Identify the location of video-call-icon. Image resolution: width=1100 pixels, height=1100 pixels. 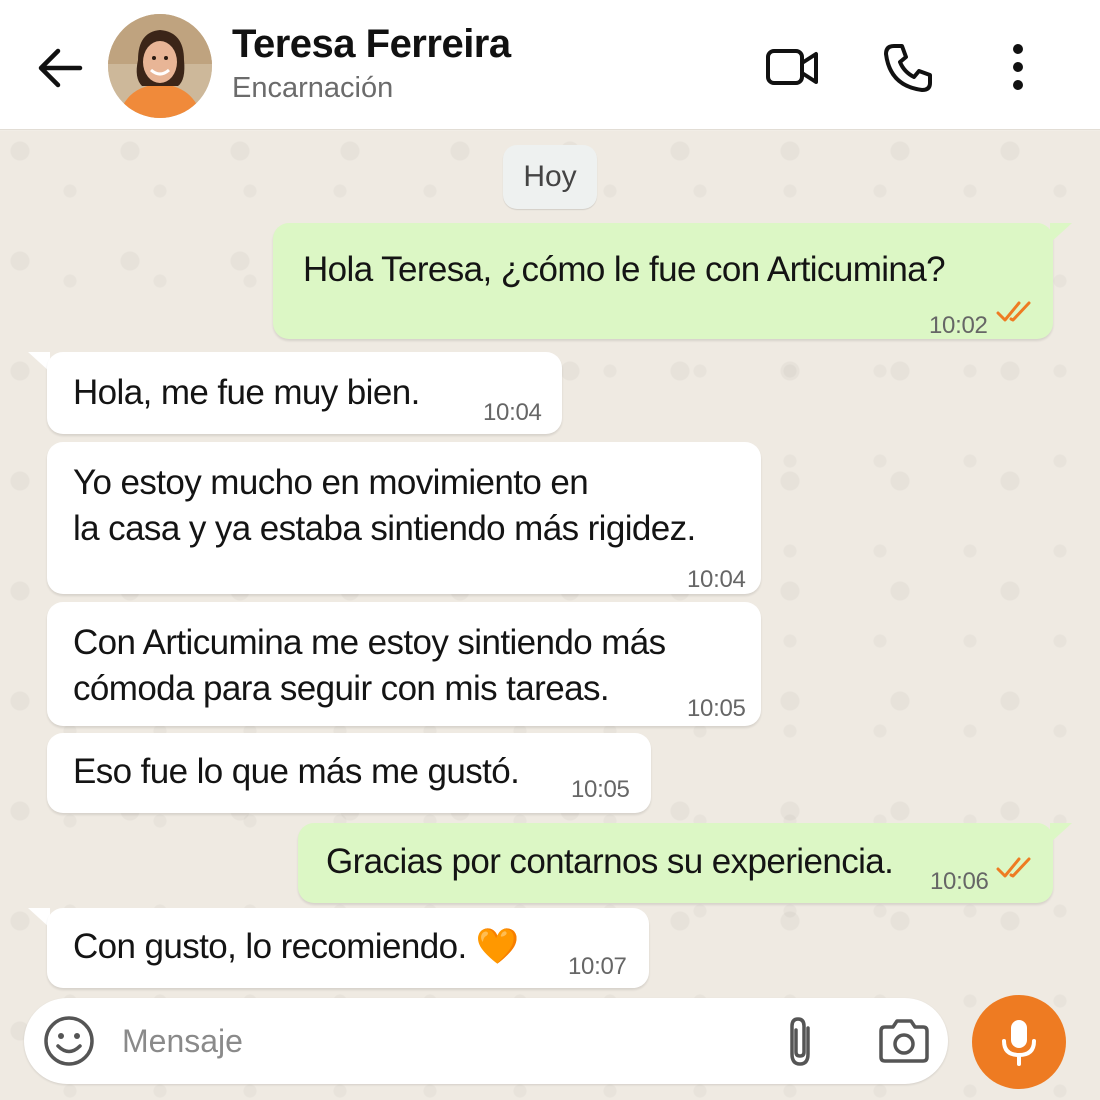
(792, 68).